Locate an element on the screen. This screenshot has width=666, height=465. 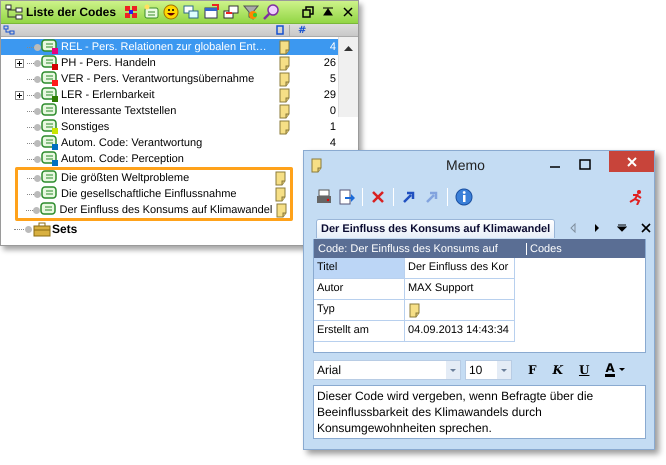
export-icon is located at coordinates (347, 197).